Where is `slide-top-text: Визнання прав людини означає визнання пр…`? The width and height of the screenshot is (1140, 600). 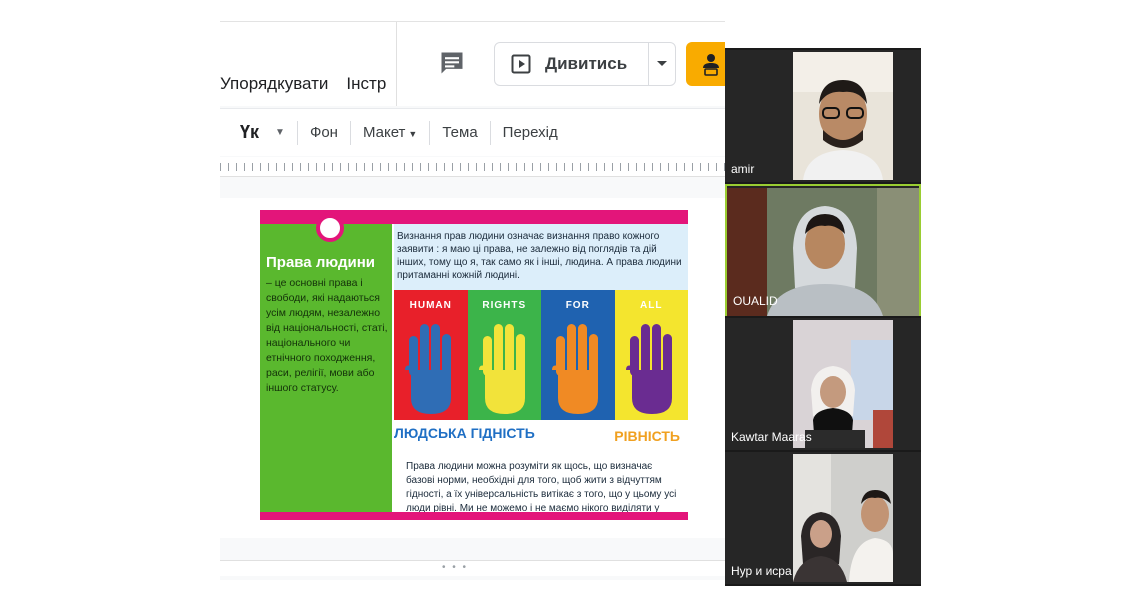
slide-top-text: Визнання прав людини означає визнання пр… is located at coordinates (539, 256).